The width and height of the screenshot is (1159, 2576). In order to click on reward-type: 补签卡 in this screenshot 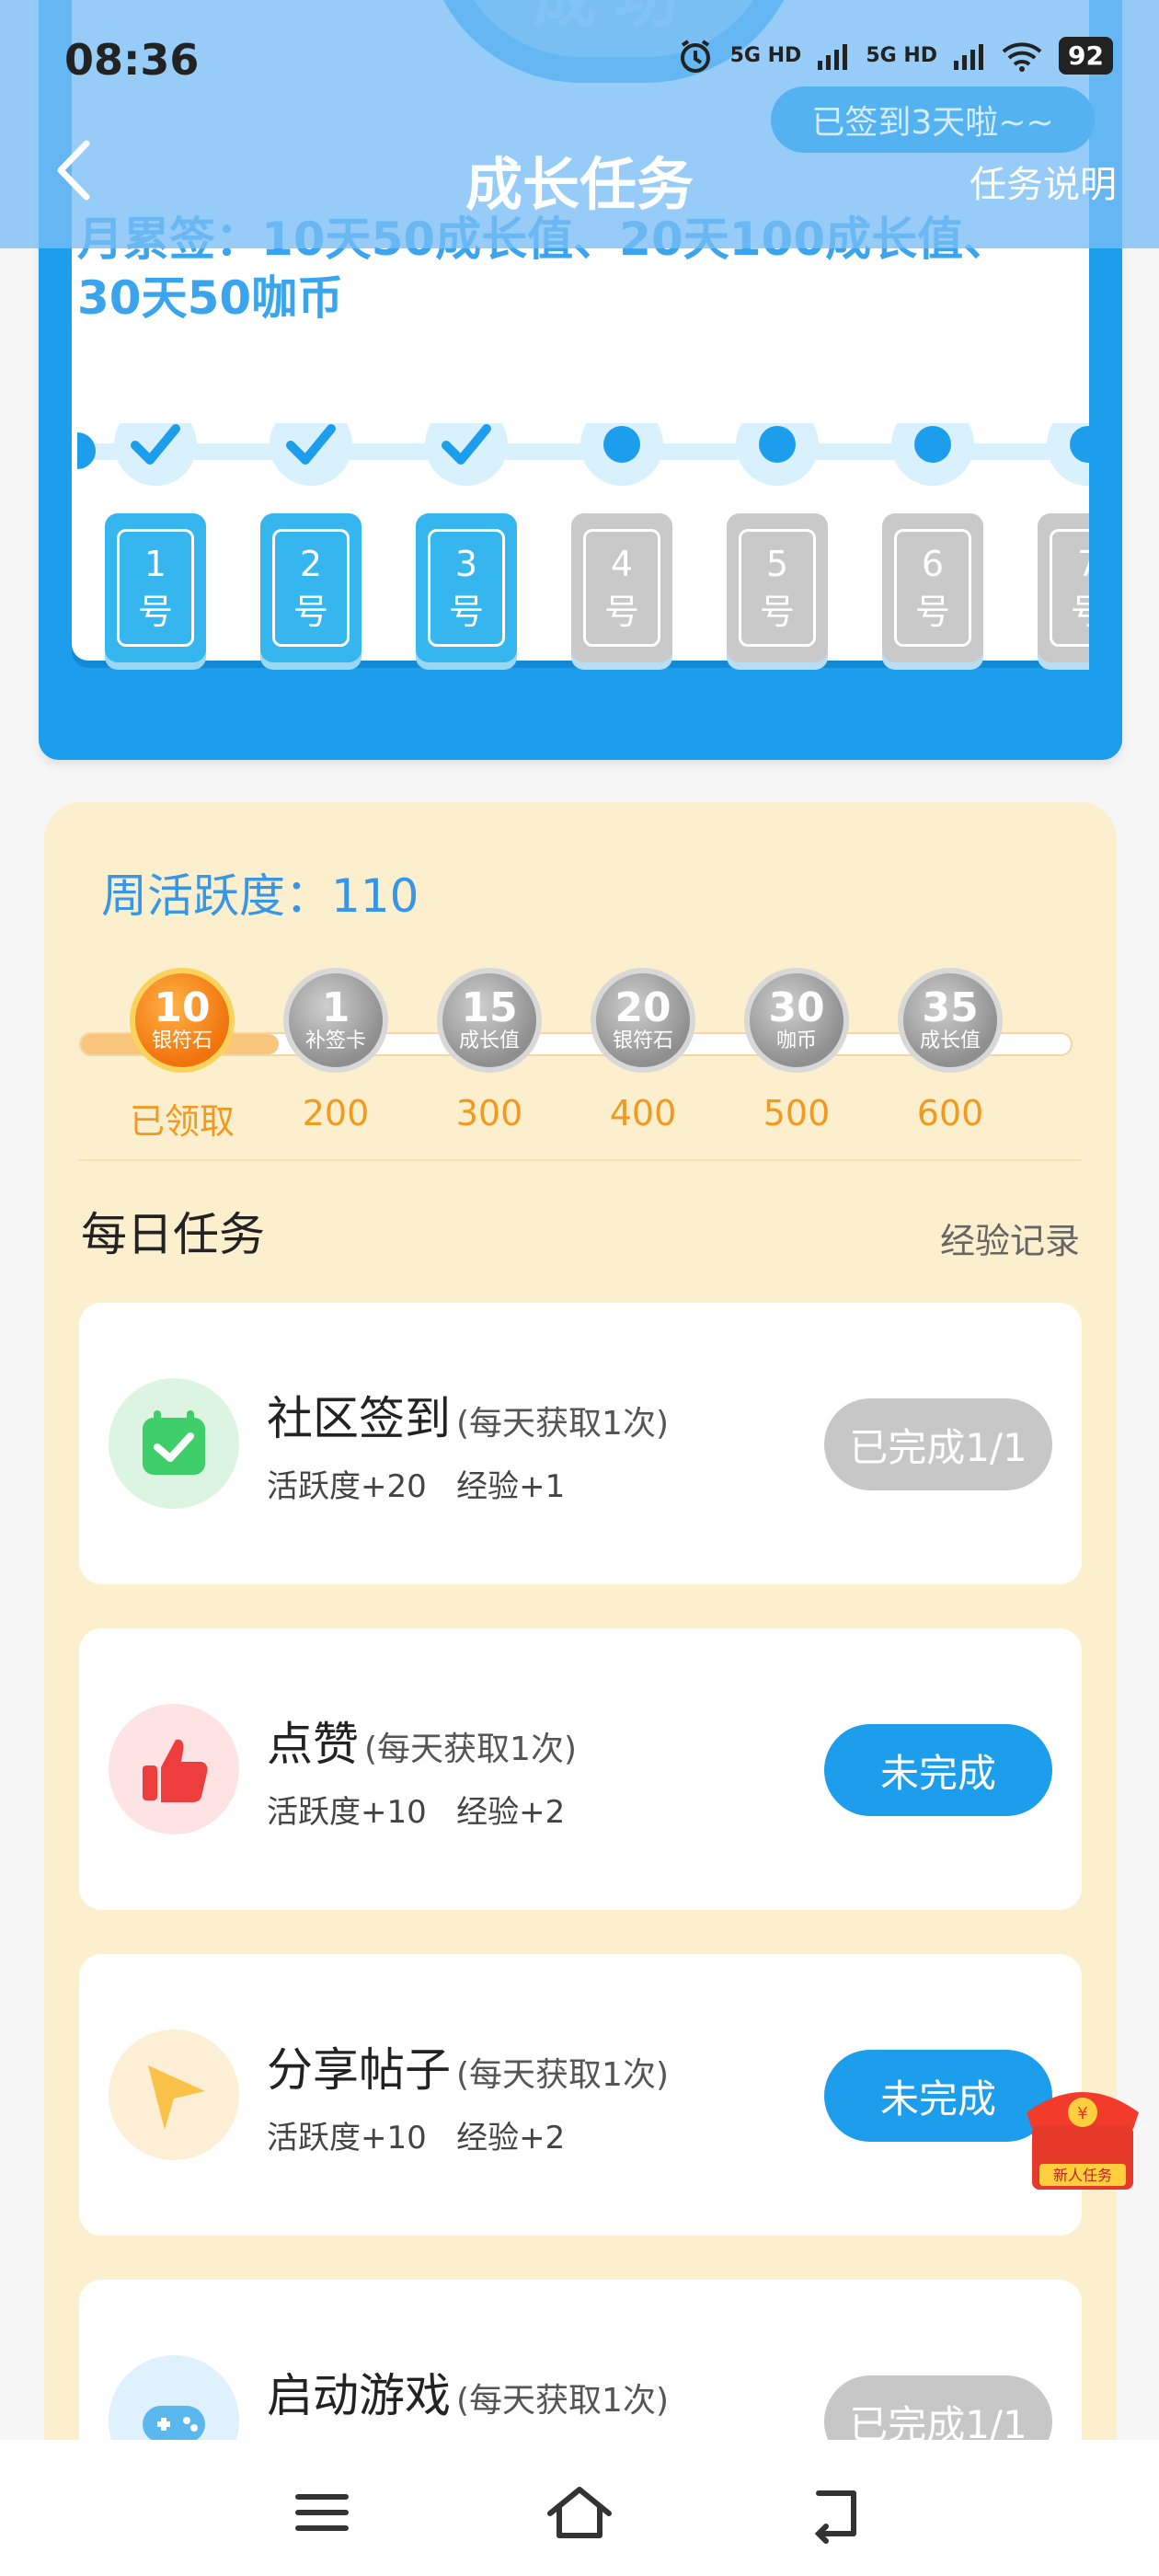, I will do `click(335, 1040)`.